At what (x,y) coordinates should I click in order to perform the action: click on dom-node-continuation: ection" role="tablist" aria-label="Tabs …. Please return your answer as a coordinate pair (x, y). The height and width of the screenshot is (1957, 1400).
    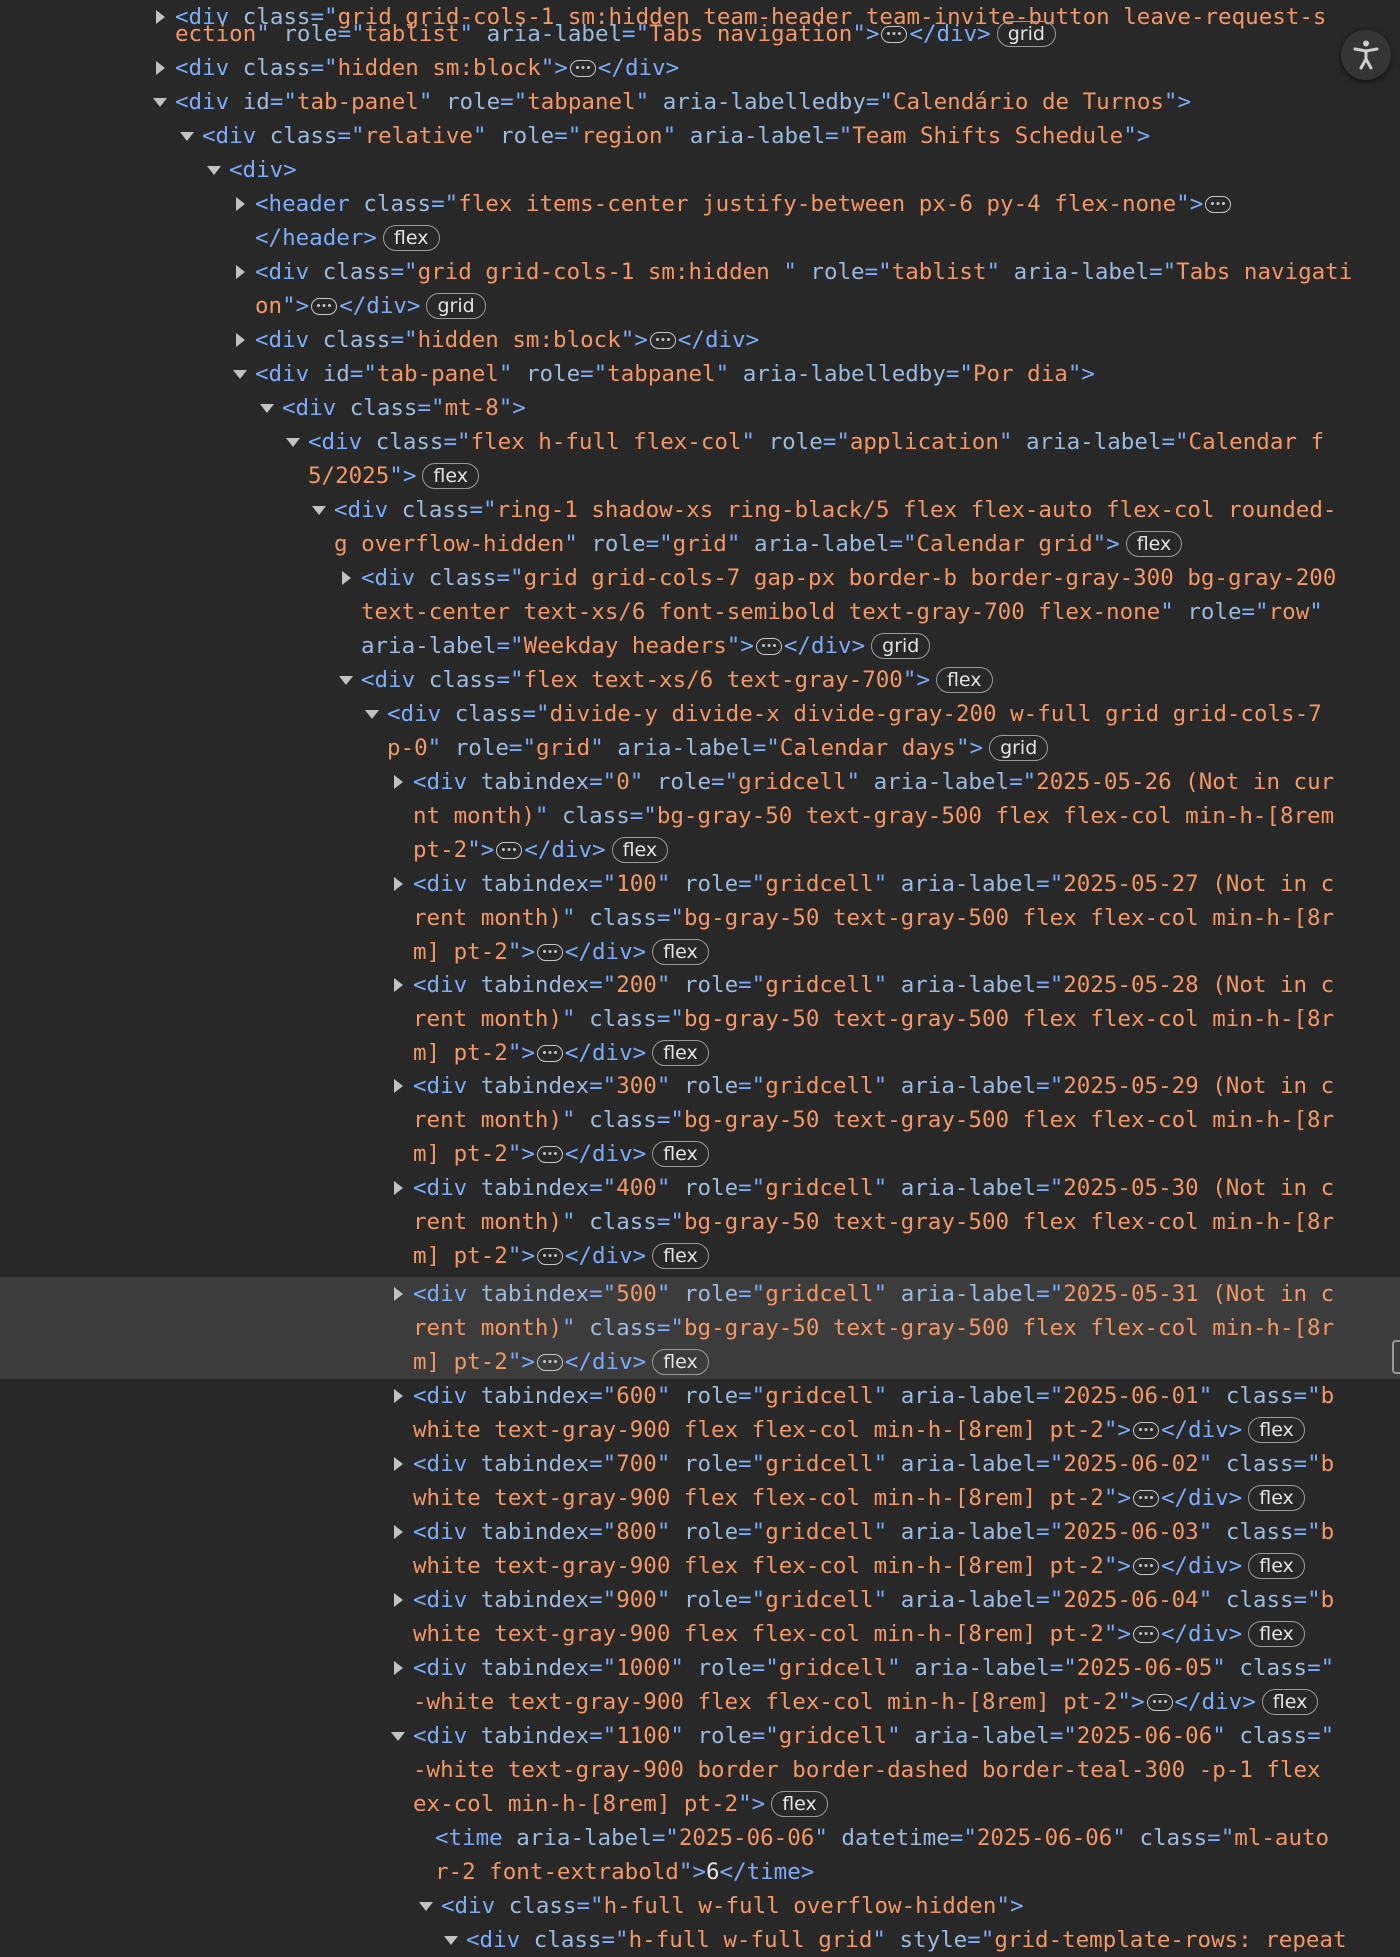
    Looking at the image, I should click on (700, 34).